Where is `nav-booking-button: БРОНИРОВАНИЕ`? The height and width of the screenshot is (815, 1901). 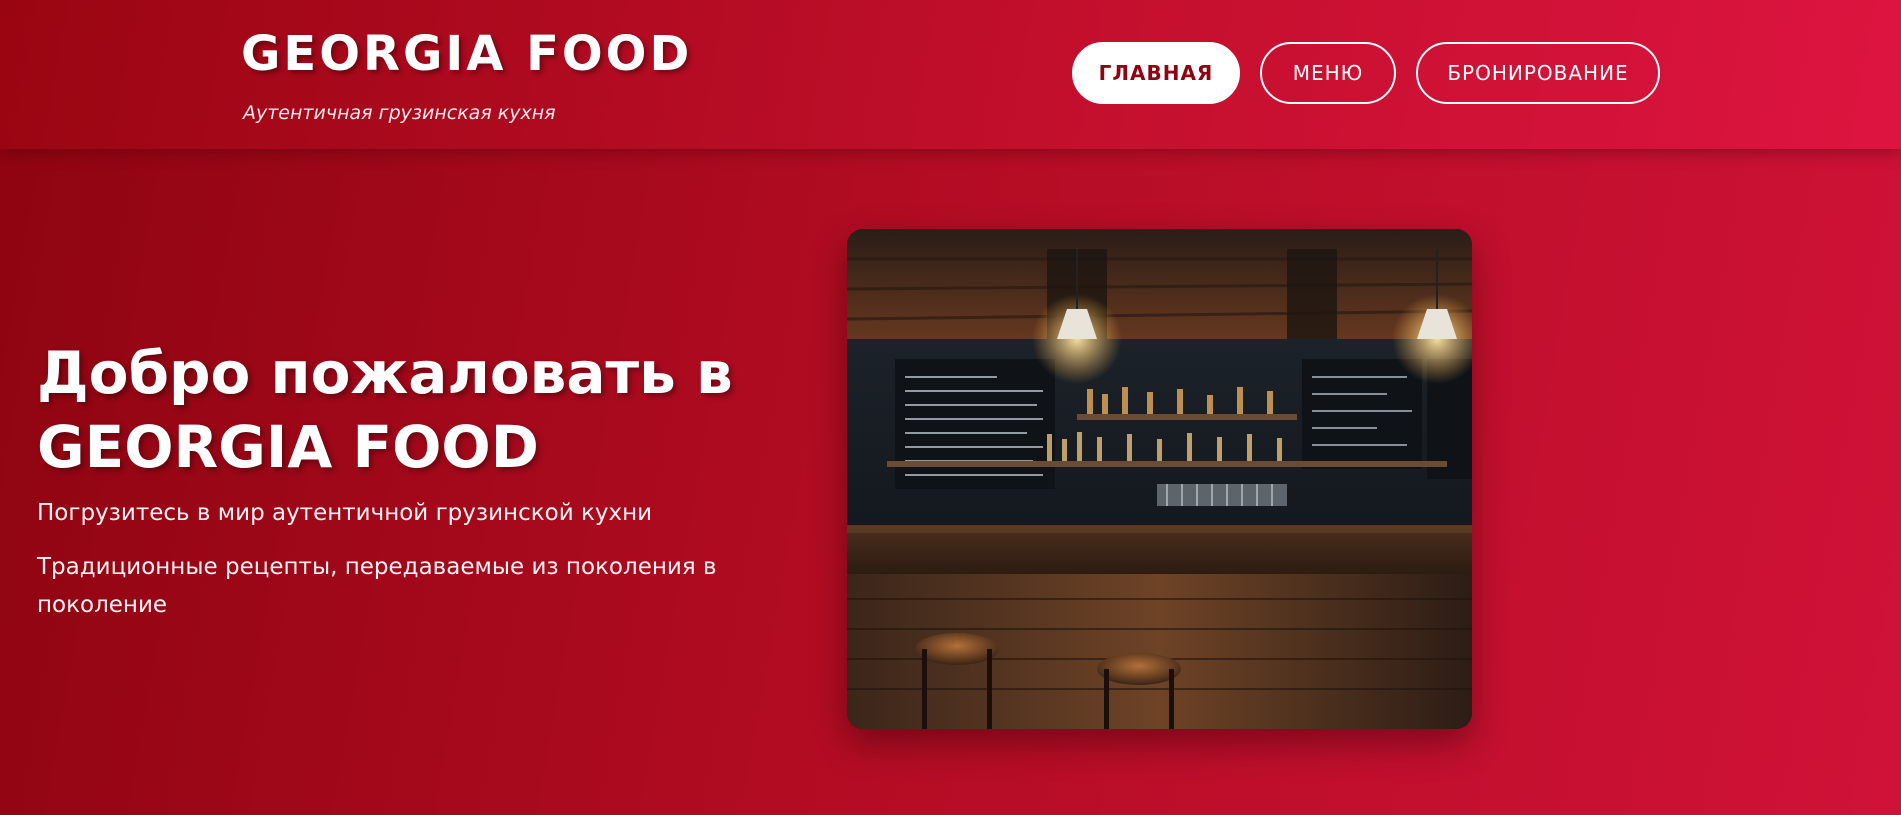 nav-booking-button: БРОНИРОВАНИЕ is located at coordinates (1538, 73).